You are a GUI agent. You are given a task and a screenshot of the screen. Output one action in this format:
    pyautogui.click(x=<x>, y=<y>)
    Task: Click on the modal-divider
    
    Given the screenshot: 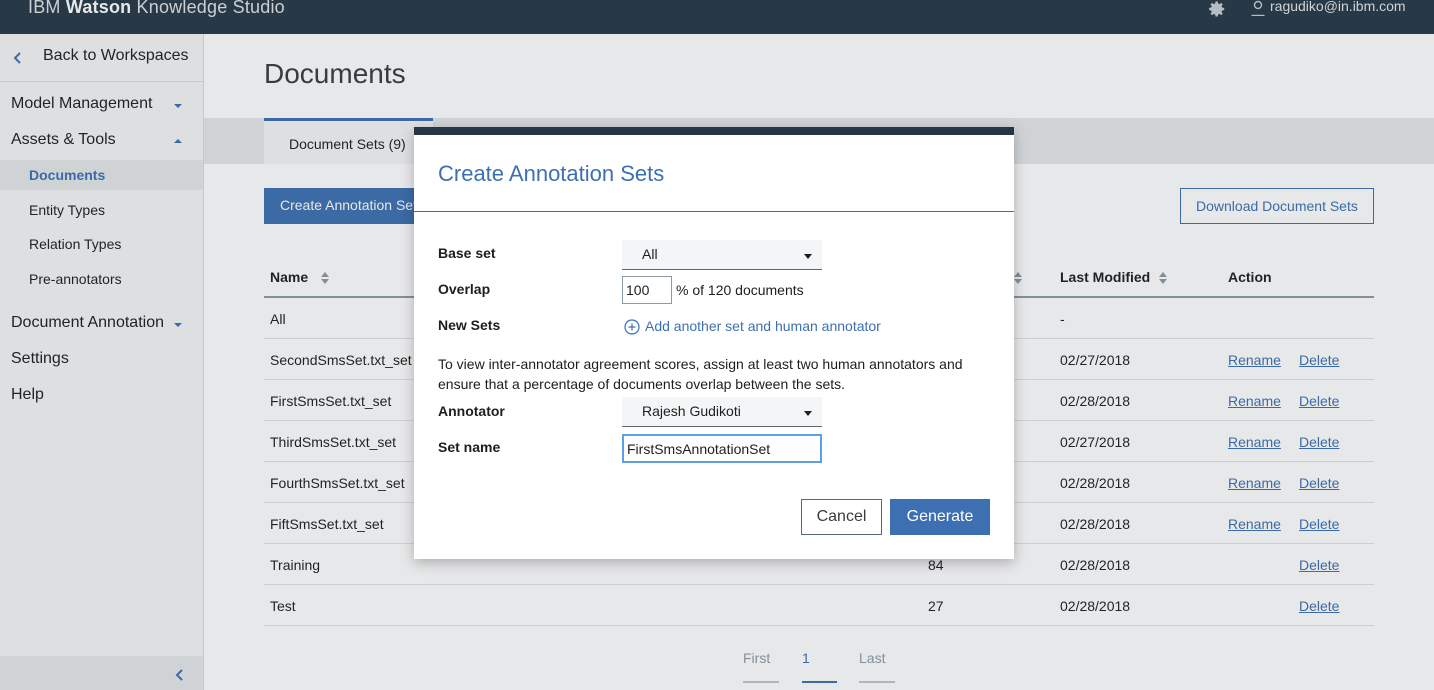 What is the action you would take?
    pyautogui.click(x=714, y=211)
    